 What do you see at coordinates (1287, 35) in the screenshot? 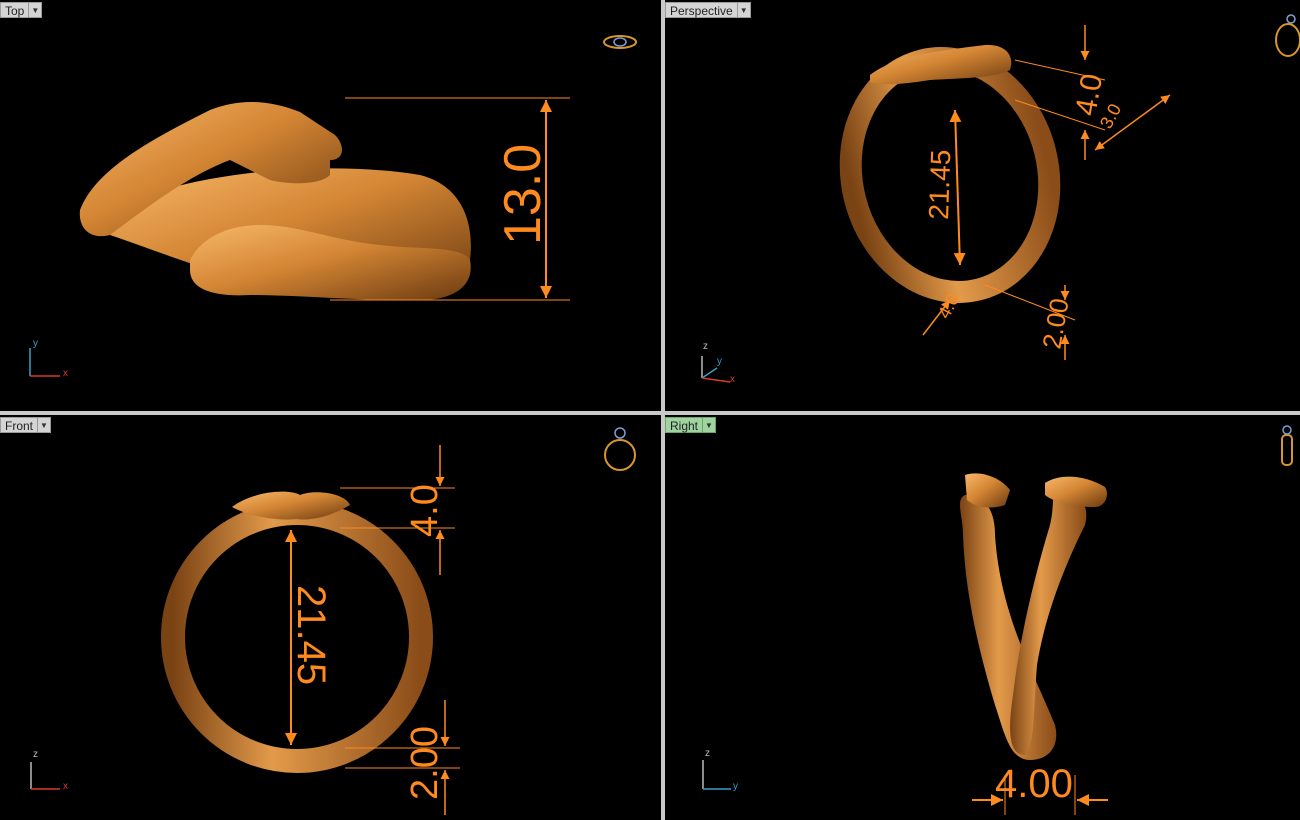
I see `ring-perspective-icon` at bounding box center [1287, 35].